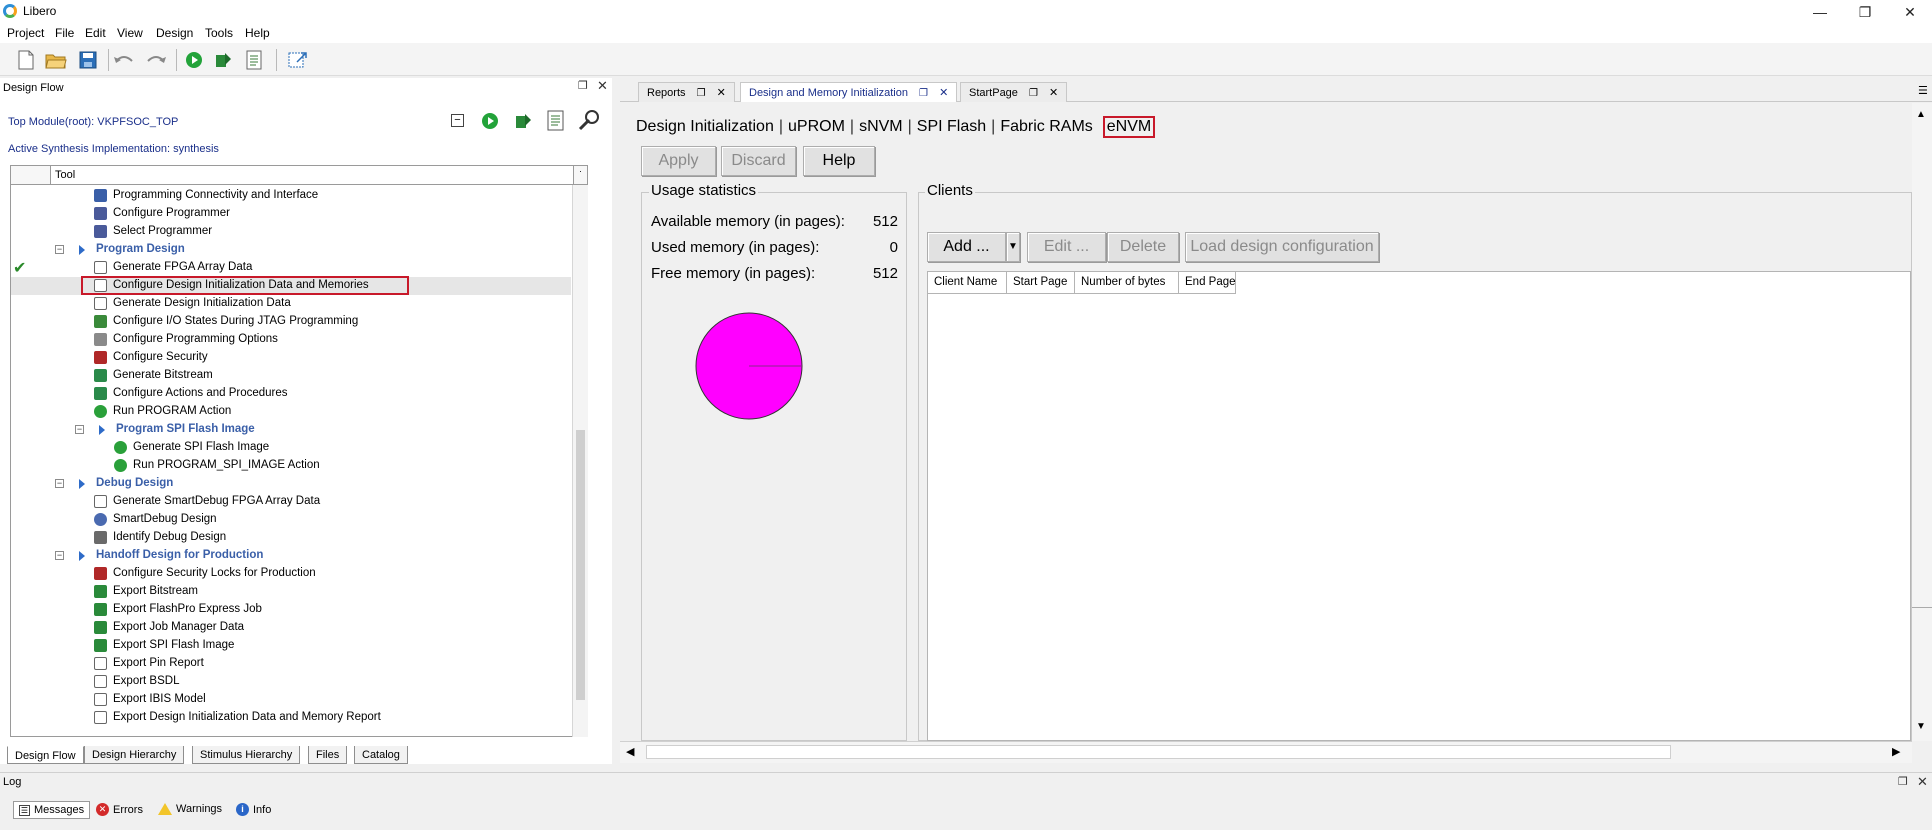 The height and width of the screenshot is (830, 1932). Describe the element at coordinates (951, 127) in the screenshot. I see `subnav-spi-flash: SPI Flash` at that location.